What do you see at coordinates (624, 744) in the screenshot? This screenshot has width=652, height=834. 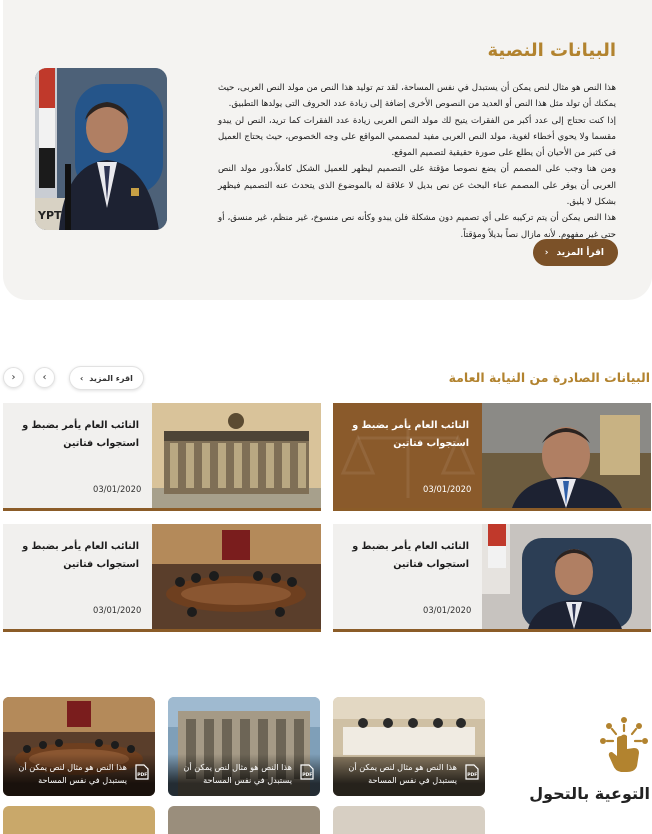 I see `touch-hand-icon` at bounding box center [624, 744].